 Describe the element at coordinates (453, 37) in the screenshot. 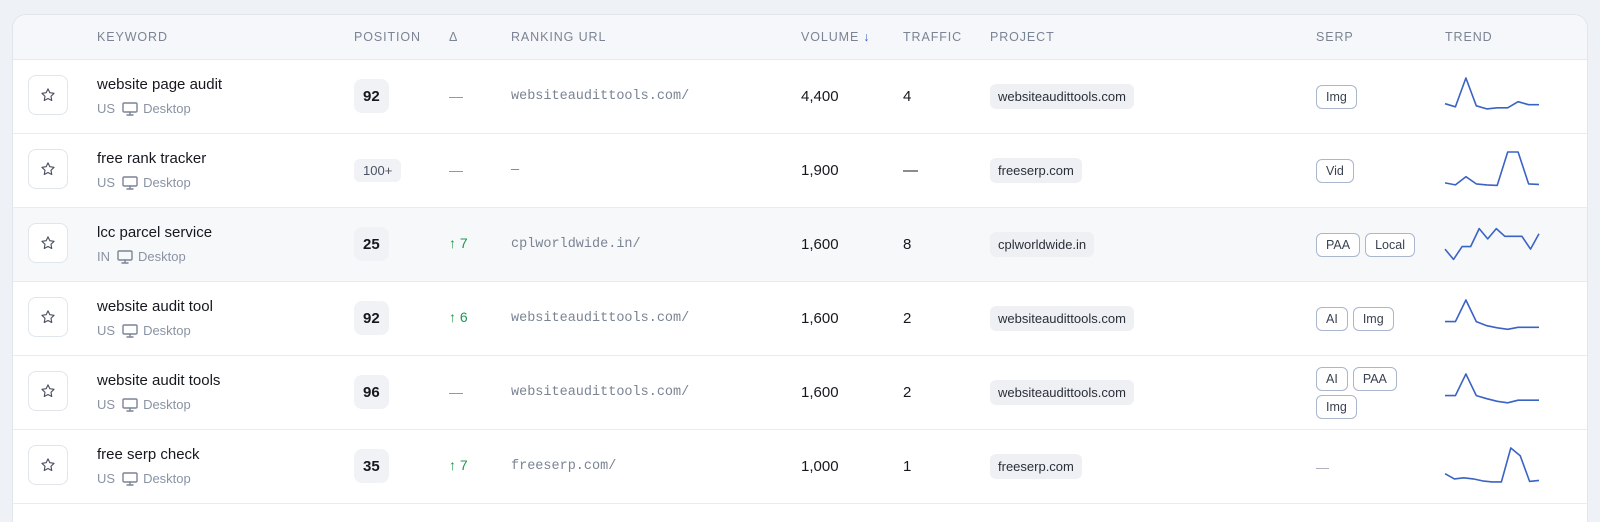

I see `col-delta: Δ` at that location.